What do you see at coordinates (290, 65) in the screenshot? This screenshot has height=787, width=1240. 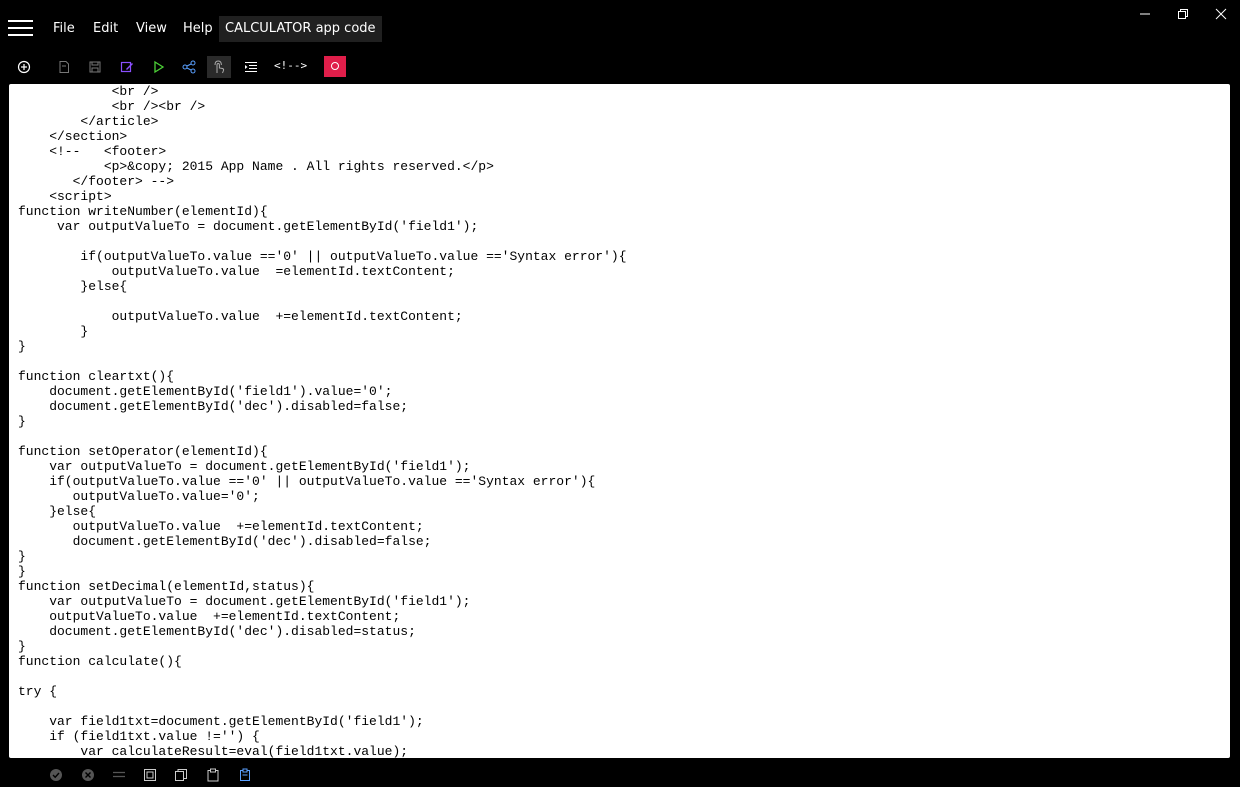 I see `comment-button: <!-->` at bounding box center [290, 65].